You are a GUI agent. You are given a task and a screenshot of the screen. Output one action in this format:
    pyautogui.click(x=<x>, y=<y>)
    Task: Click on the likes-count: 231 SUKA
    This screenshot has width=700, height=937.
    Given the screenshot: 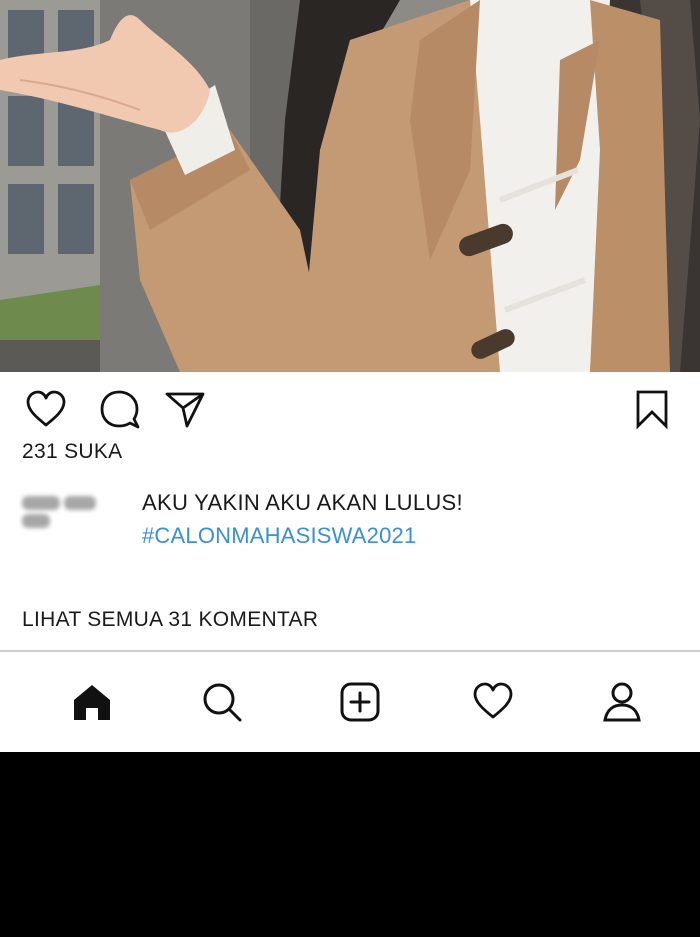 What is the action you would take?
    pyautogui.click(x=72, y=452)
    